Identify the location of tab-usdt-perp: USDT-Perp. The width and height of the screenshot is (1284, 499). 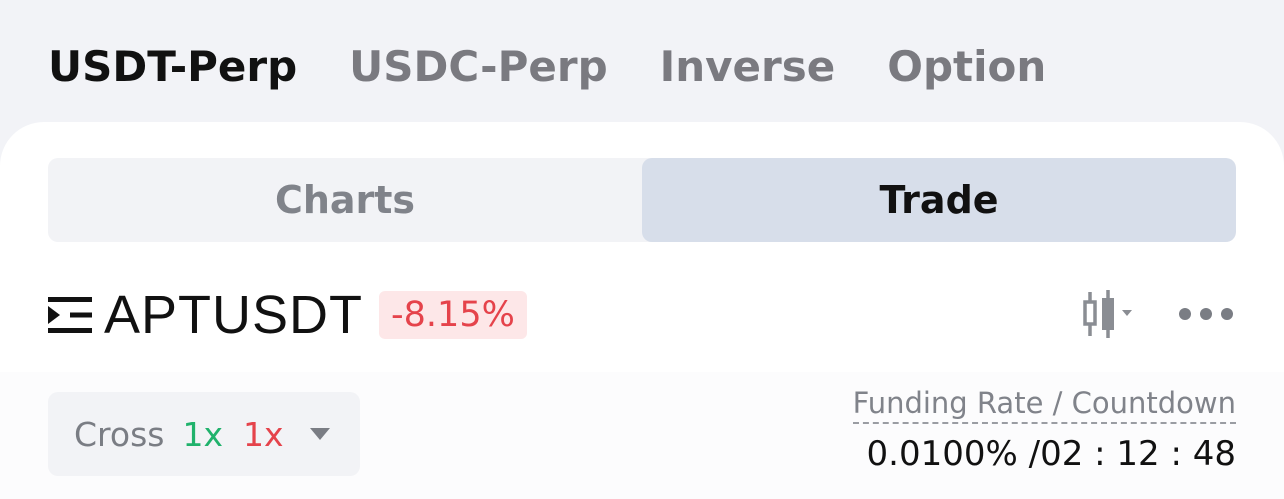
(172, 67).